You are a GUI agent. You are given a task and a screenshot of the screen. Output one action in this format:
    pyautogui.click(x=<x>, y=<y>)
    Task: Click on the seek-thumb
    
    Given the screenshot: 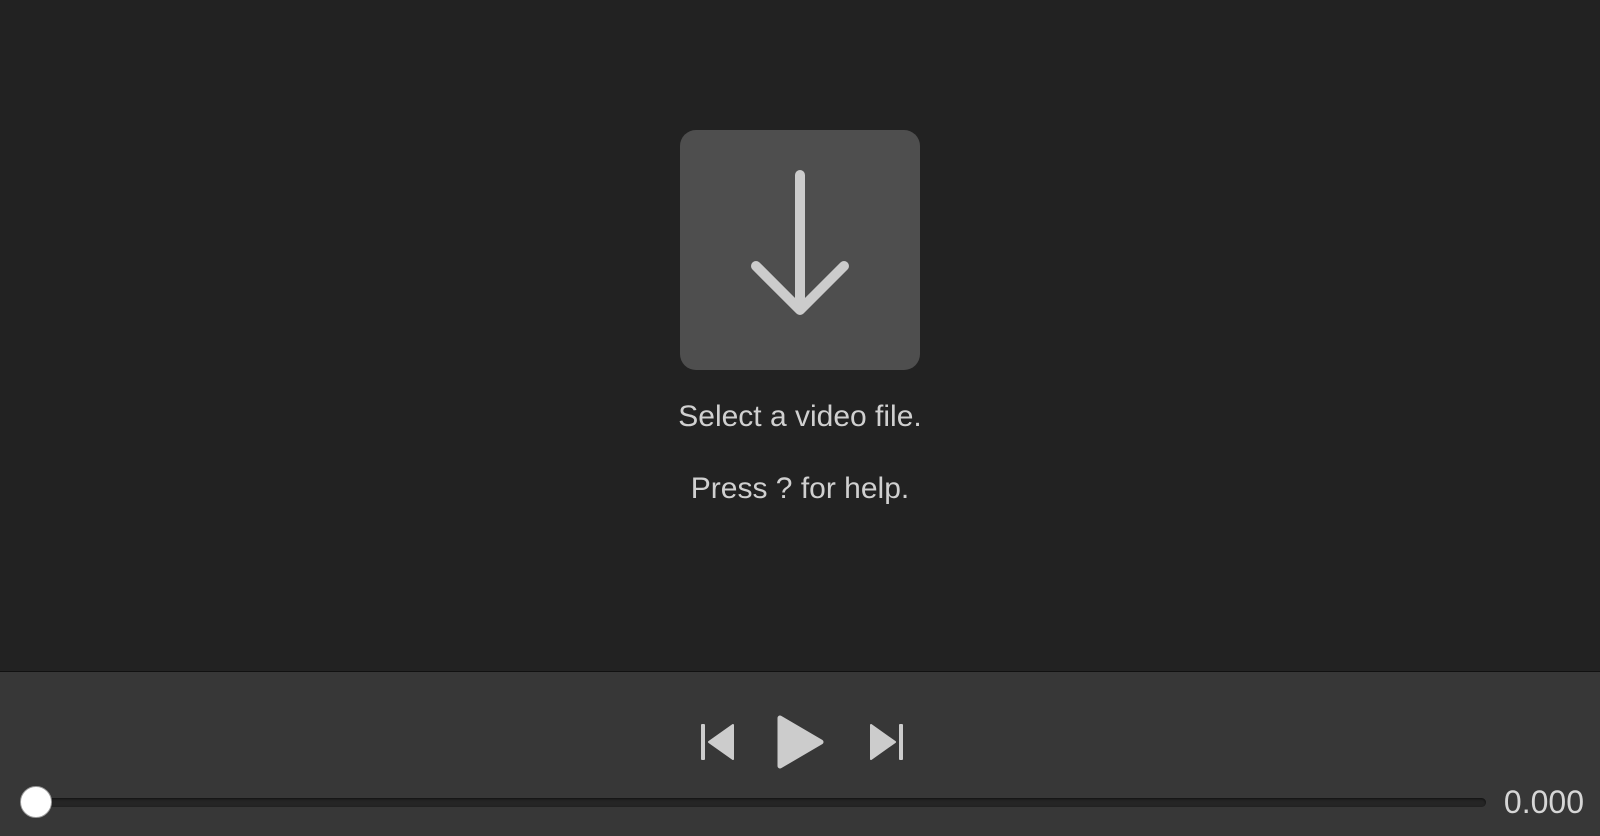 What is the action you would take?
    pyautogui.click(x=36, y=802)
    